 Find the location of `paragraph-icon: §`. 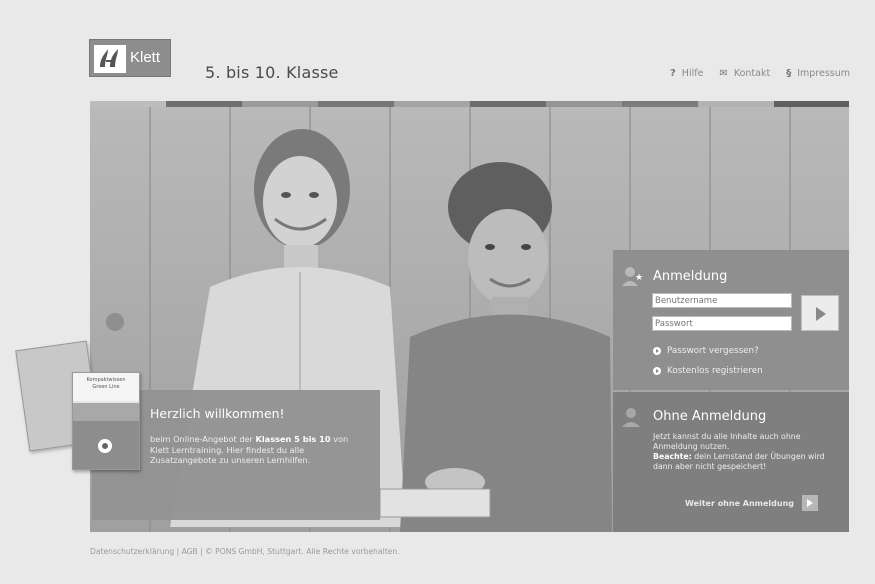

paragraph-icon: § is located at coordinates (789, 73).